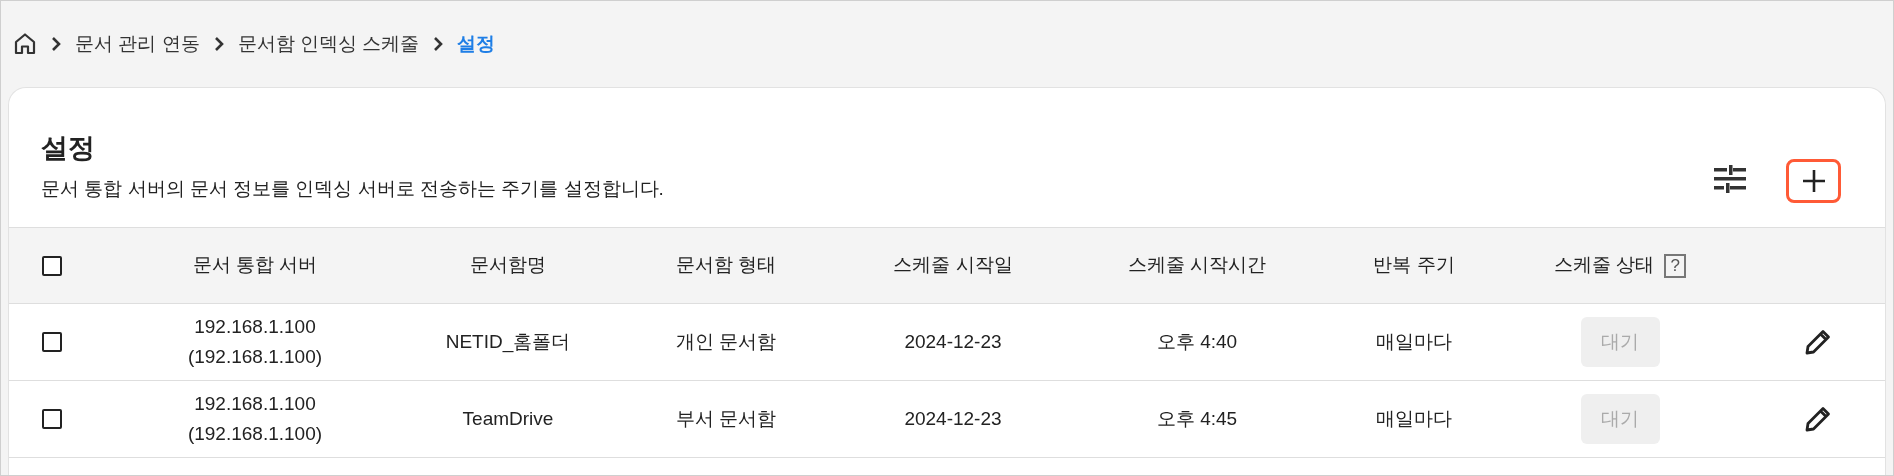  I want to click on table-cell-text: 부서 문서함, so click(726, 418).